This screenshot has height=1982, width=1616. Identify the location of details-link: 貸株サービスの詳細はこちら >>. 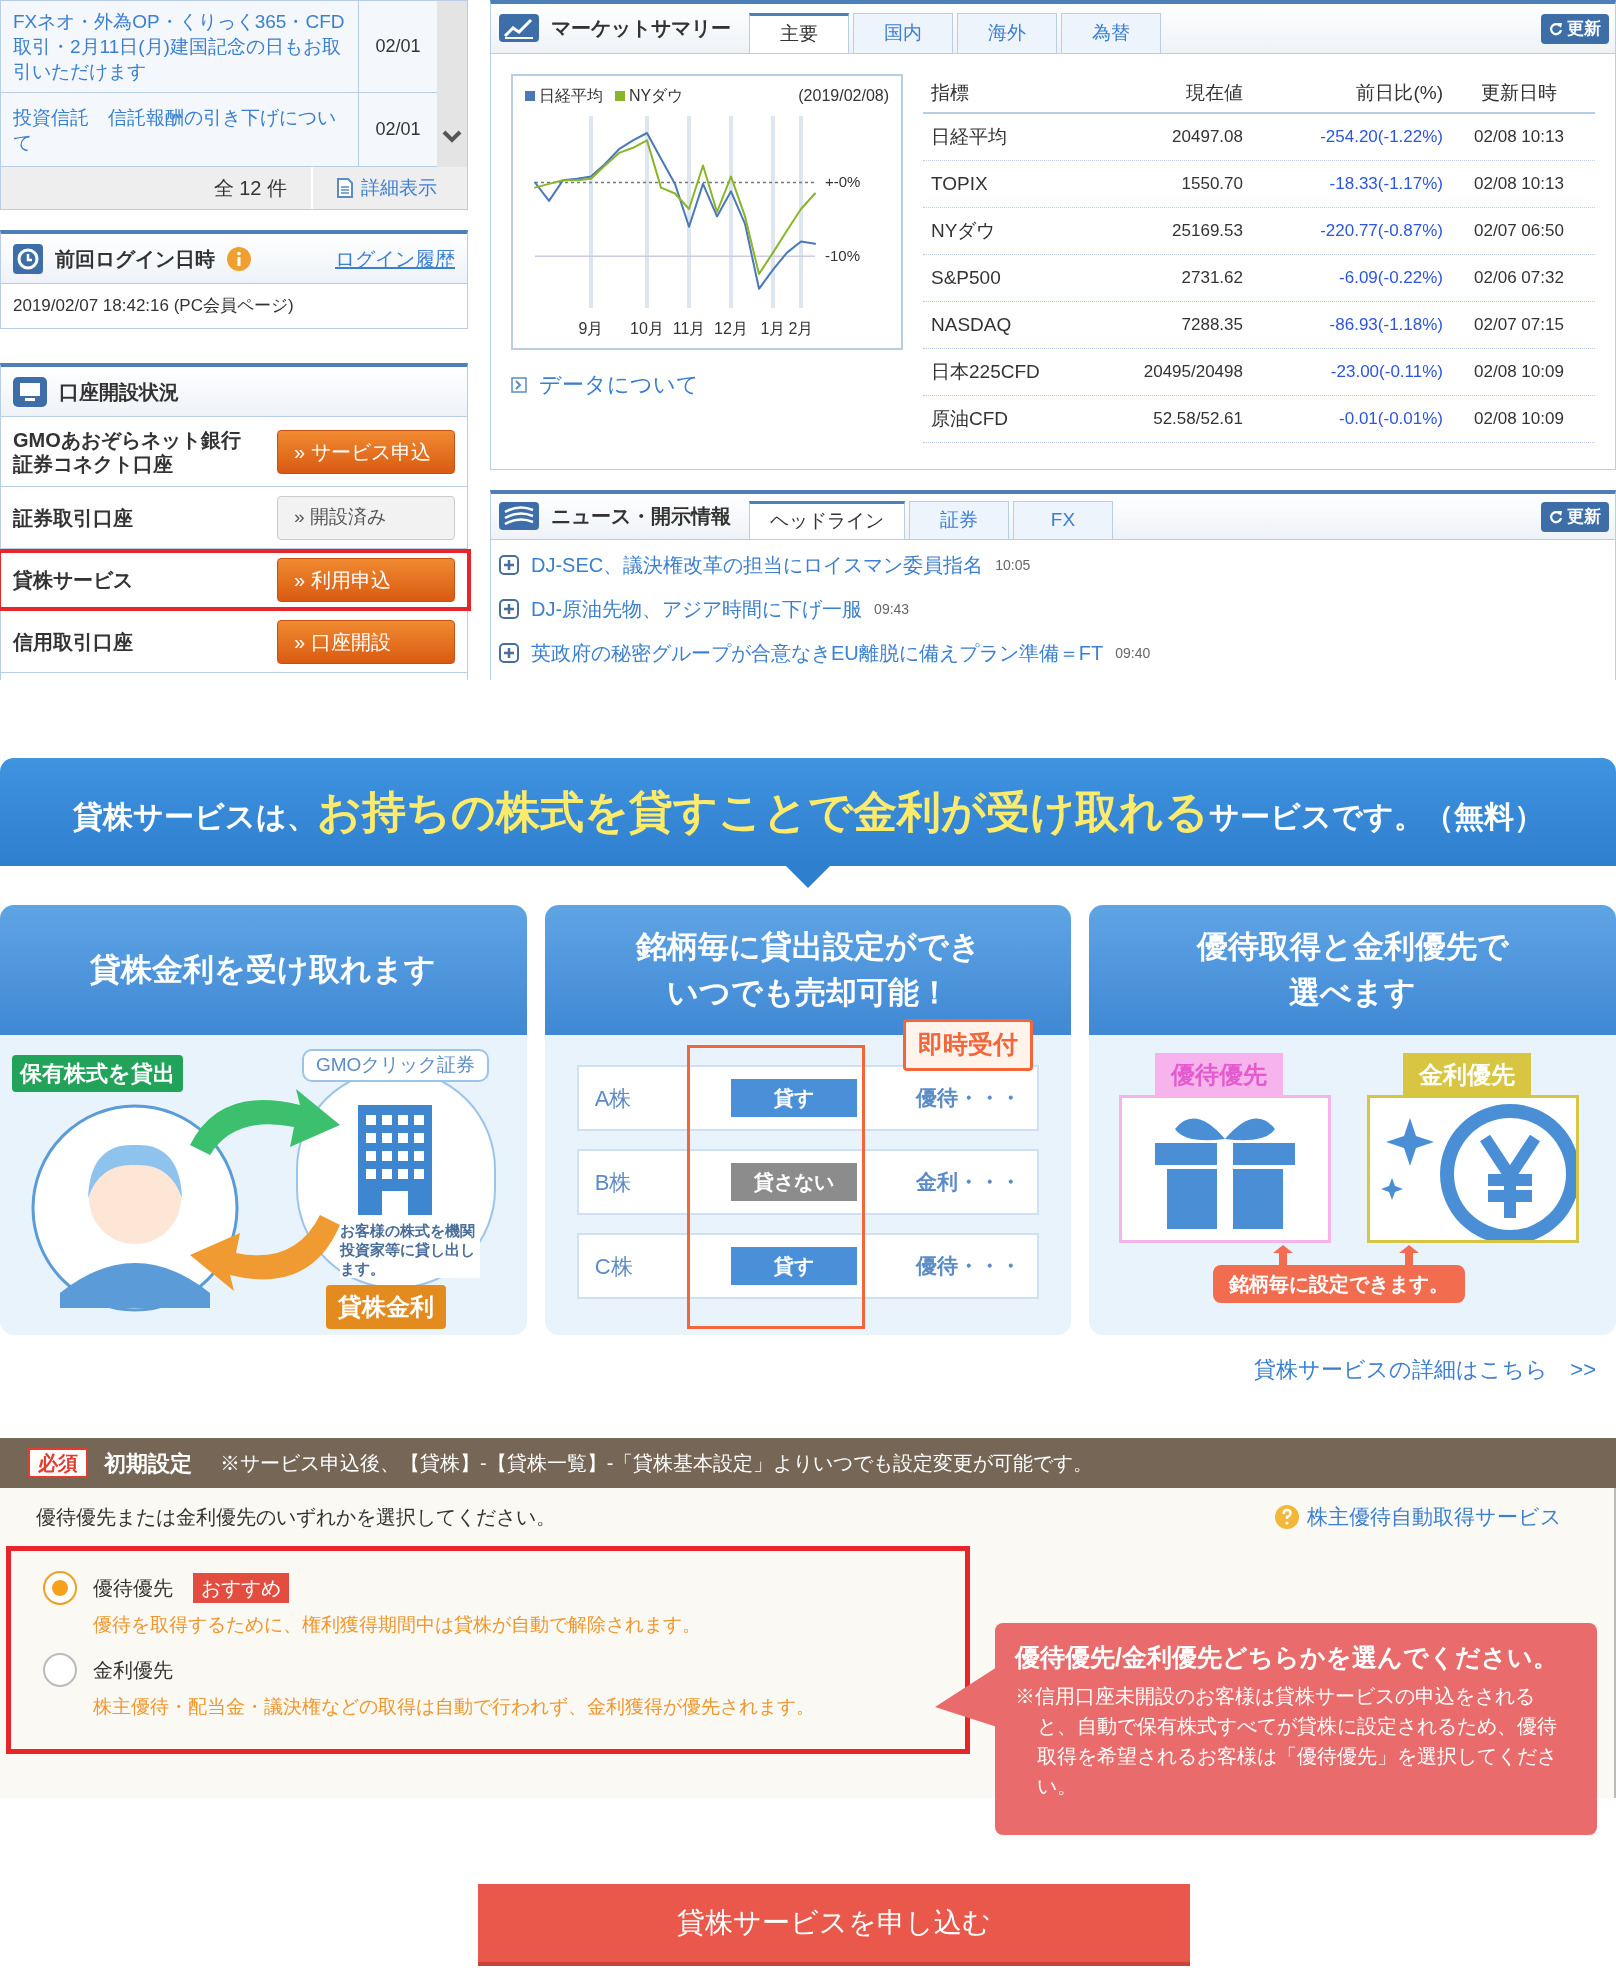
(1425, 1369).